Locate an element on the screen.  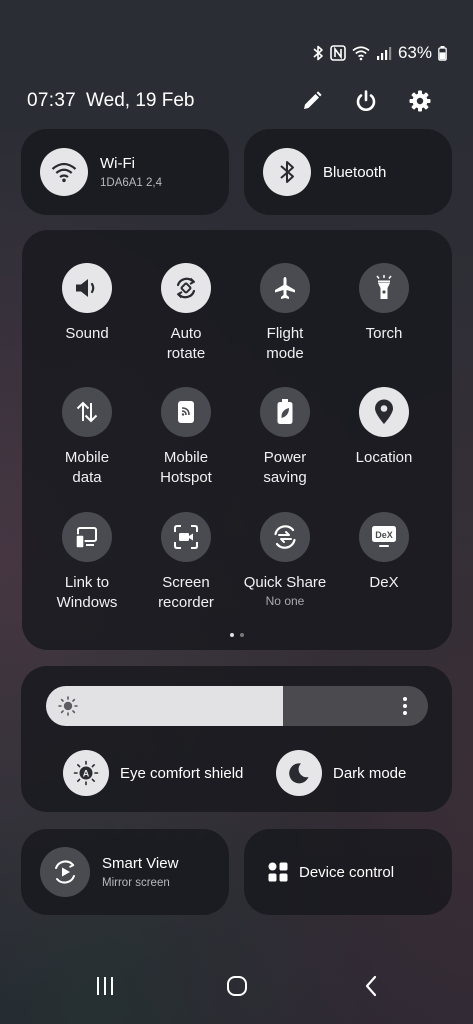
hotspot-icon is located at coordinates (186, 412).